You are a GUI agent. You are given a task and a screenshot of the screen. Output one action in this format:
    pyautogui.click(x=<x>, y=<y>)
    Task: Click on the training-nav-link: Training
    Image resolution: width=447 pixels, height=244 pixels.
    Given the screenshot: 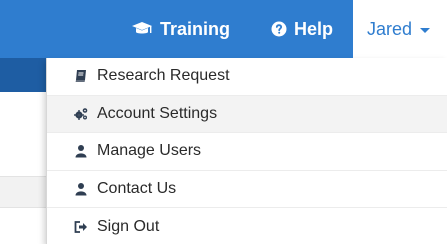 What is the action you would take?
    pyautogui.click(x=180, y=29)
    